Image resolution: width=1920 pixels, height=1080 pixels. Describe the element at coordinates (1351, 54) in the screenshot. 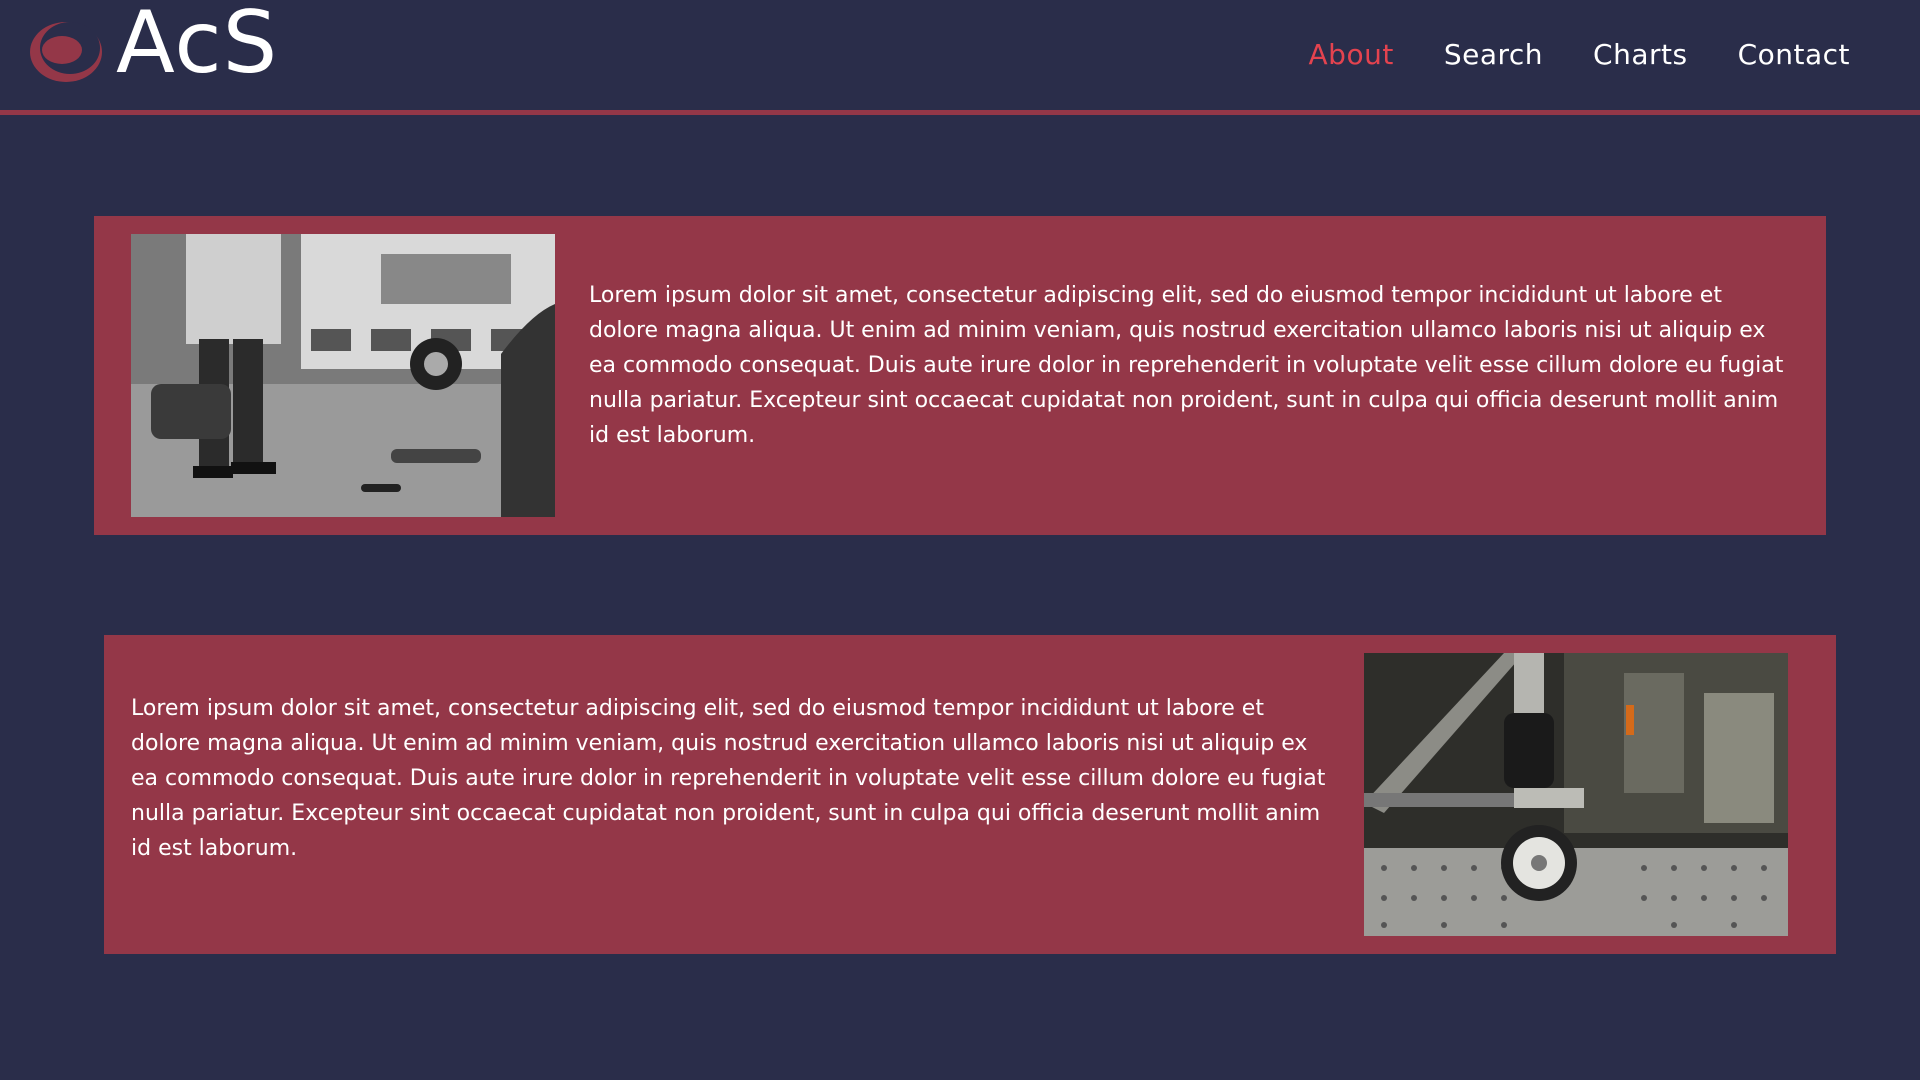

I see `nav-about-link: About` at that location.